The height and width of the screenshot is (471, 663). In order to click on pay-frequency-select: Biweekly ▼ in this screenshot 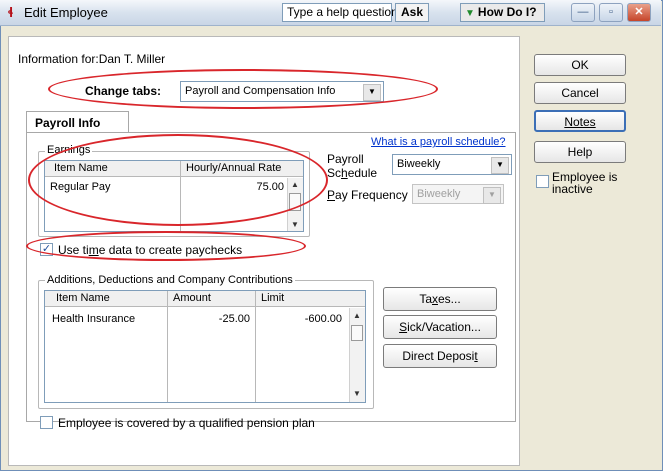, I will do `click(458, 194)`.